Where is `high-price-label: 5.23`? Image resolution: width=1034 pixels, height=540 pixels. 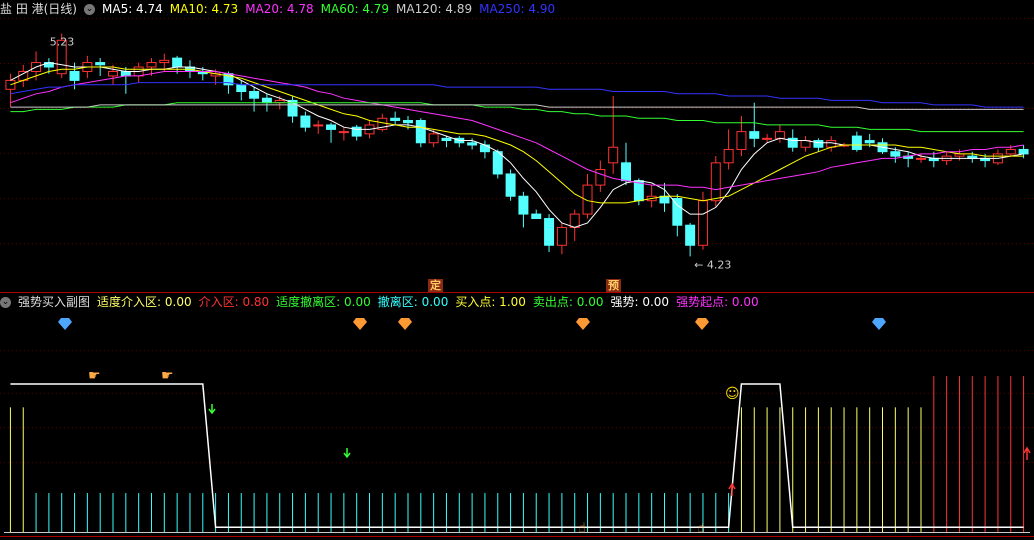
high-price-label: 5.23 is located at coordinates (62, 42).